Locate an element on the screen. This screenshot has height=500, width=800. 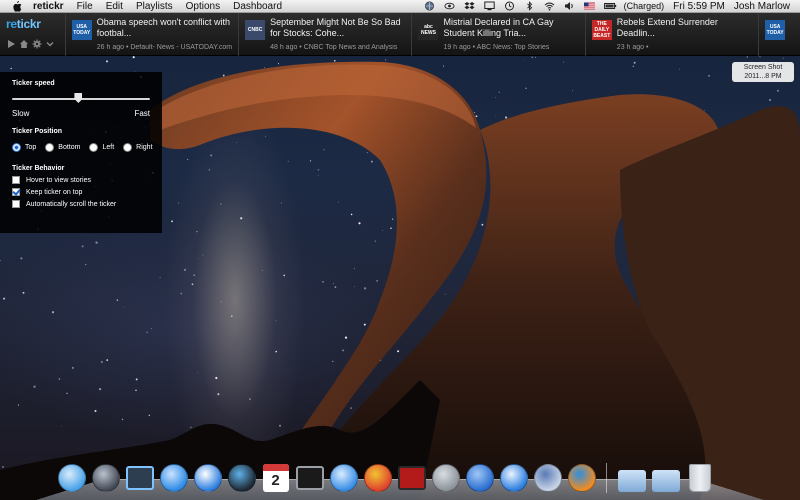
story-meta: 26 h ago • Default- News - USATODAY.com is located at coordinates (164, 47).